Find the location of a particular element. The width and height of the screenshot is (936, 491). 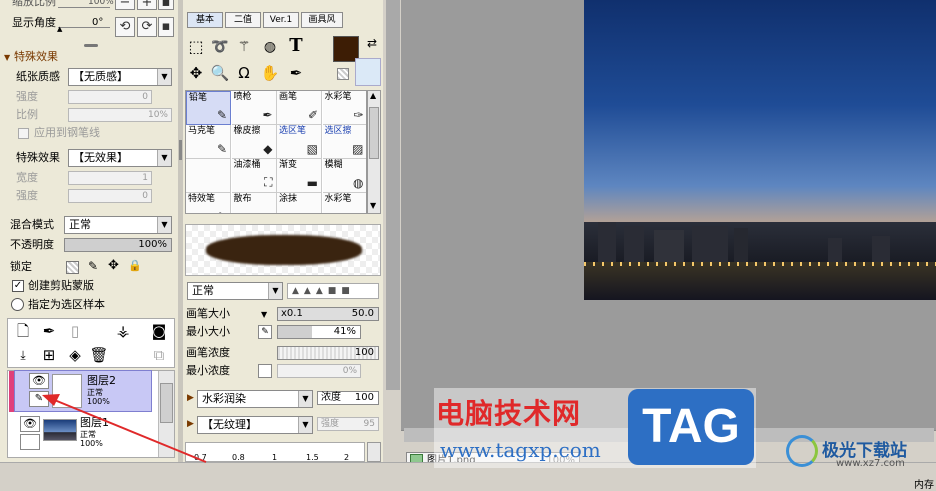

magic-wand-icon: ⚚ is located at coordinates (244, 47).